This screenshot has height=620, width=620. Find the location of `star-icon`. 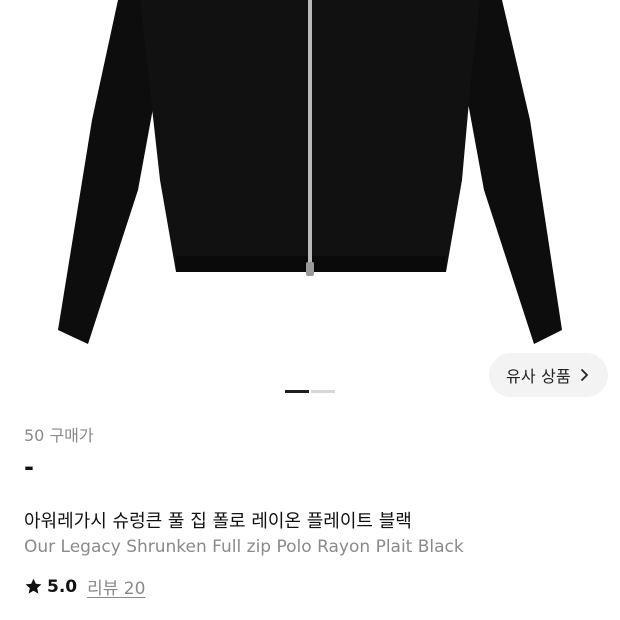

star-icon is located at coordinates (33, 586).